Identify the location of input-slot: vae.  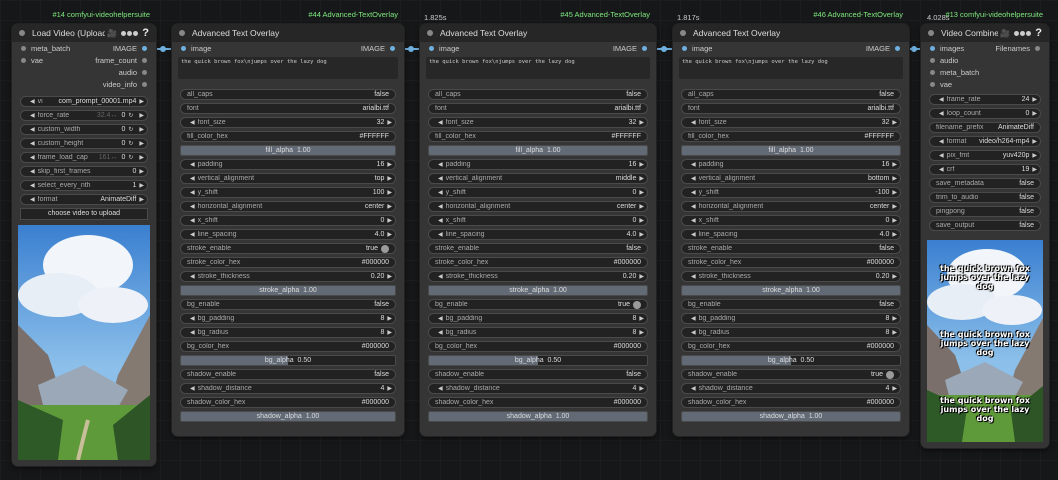
(941, 84).